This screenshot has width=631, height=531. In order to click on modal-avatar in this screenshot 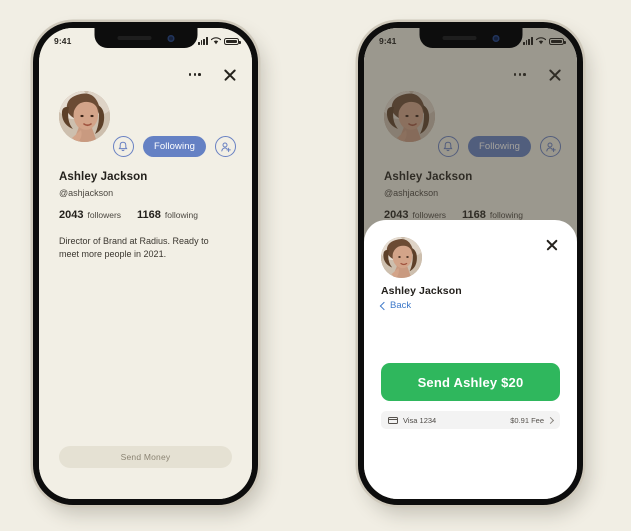, I will do `click(401, 257)`.